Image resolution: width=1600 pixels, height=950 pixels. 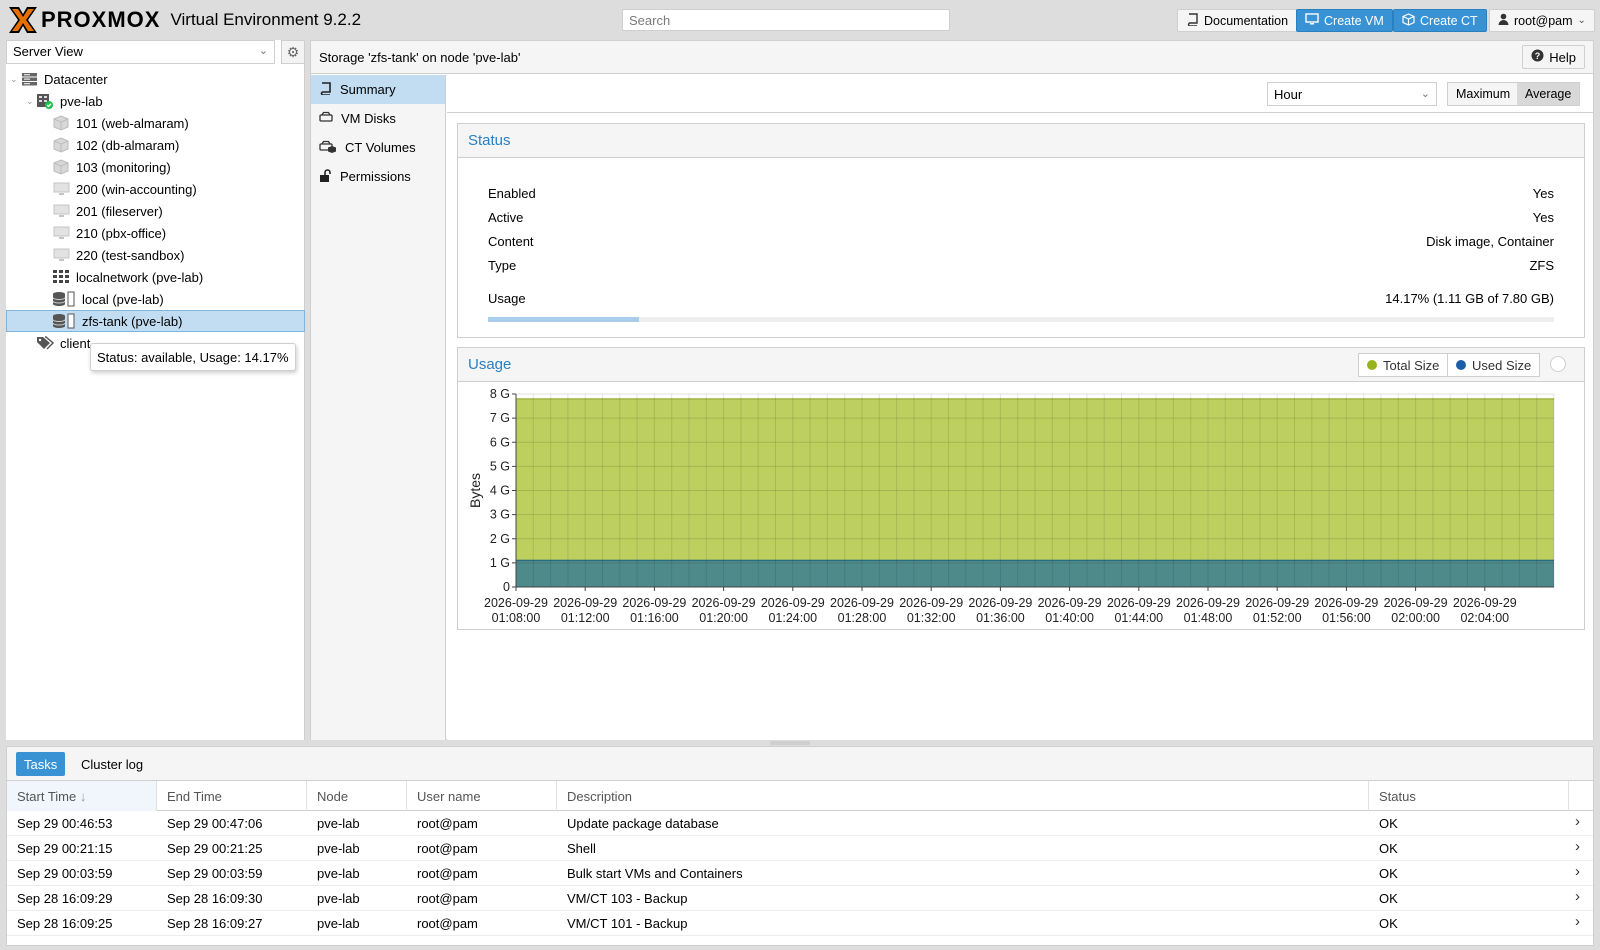 I want to click on tree-item-storage-zfs-tank: zfs-tank (pve-lab), so click(x=155, y=321).